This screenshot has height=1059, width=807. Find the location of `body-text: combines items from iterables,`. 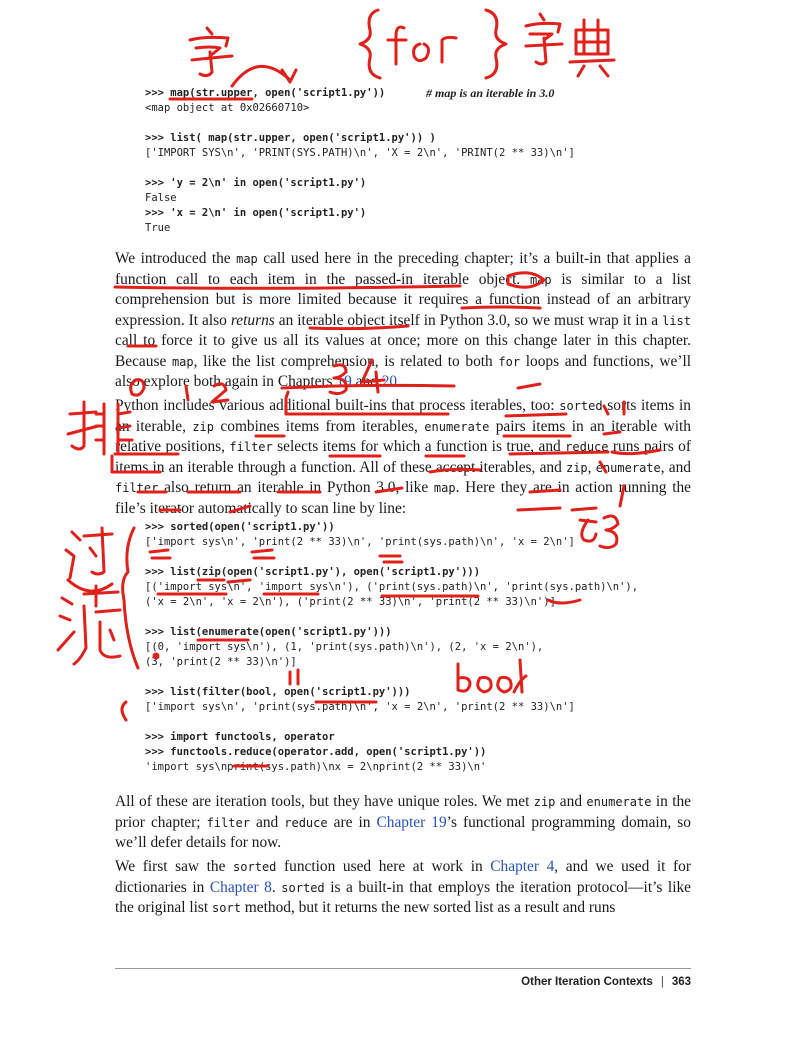

body-text: combines items from iterables, is located at coordinates (319, 426).